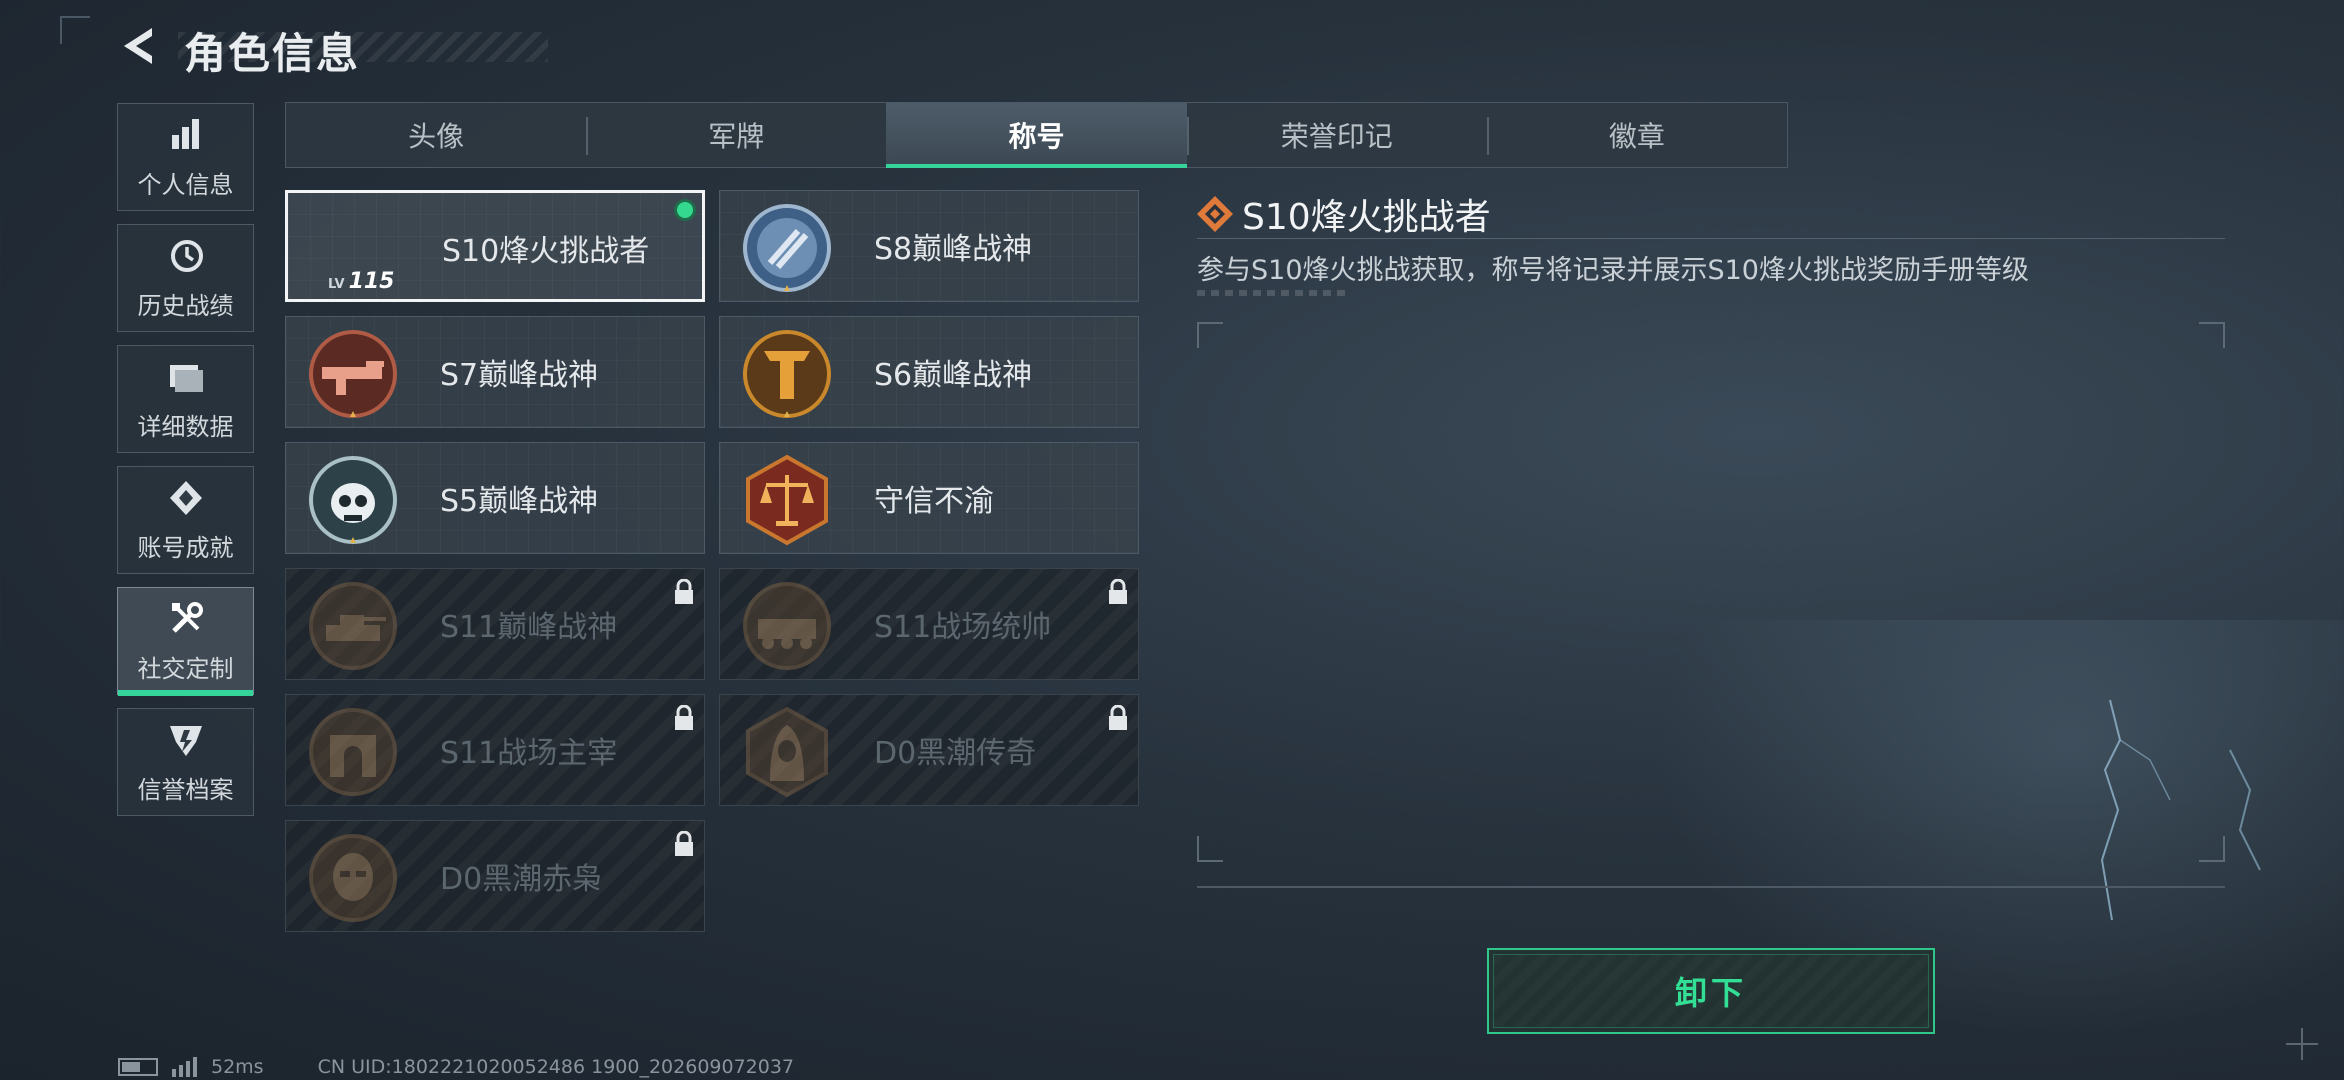 Image resolution: width=2344 pixels, height=1080 pixels. What do you see at coordinates (529, 753) in the screenshot?
I see `title-label: S11战场主宰` at bounding box center [529, 753].